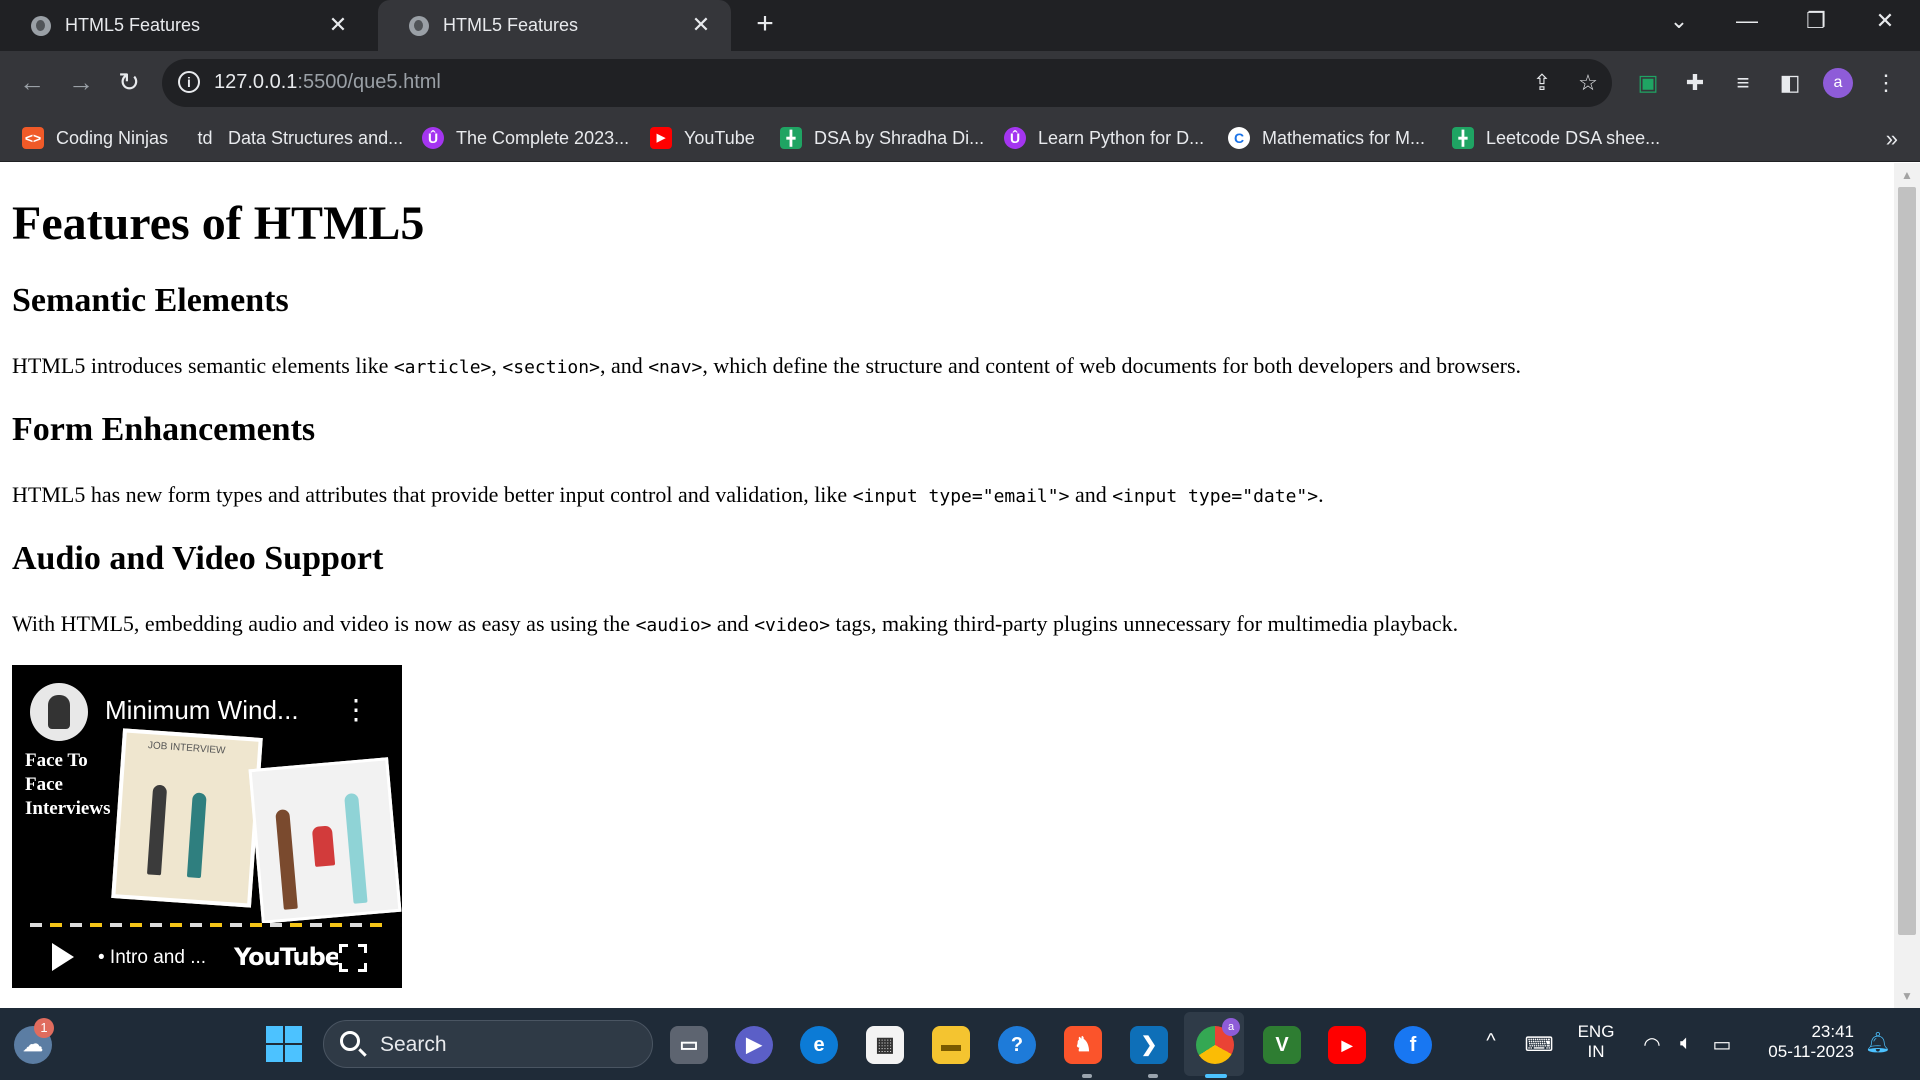 Image resolution: width=1920 pixels, height=1080 pixels. I want to click on page-title: Features of HTML5, so click(218, 223).